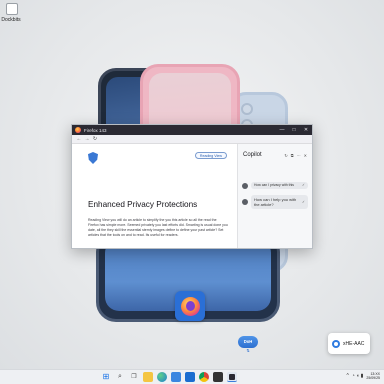 The height and width of the screenshot is (384, 384). I want to click on desktop-shortcut: Dockbits, so click(11, 13).